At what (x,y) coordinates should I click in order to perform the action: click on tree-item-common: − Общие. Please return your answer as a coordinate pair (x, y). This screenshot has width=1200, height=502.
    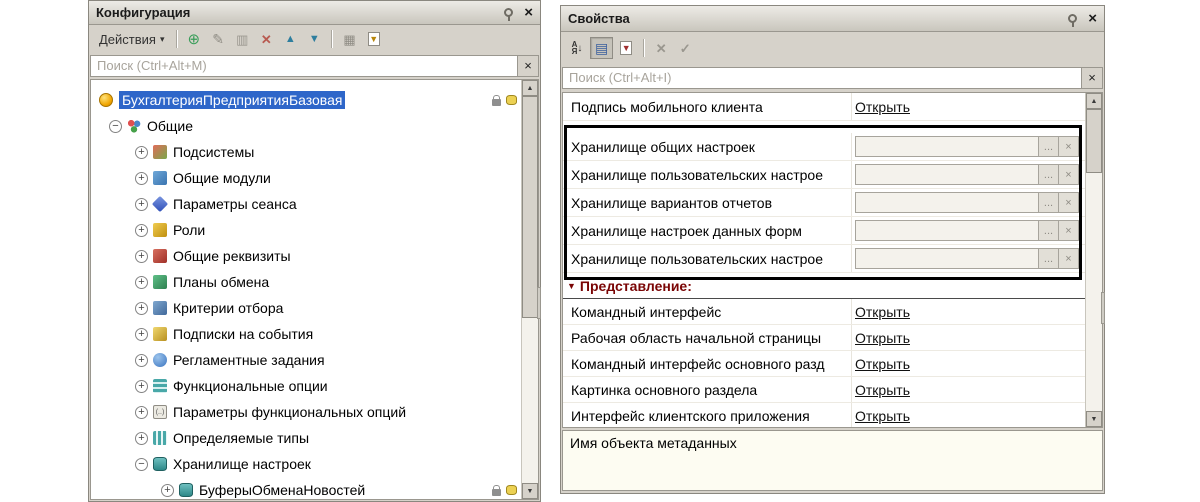
    Looking at the image, I should click on (314, 126).